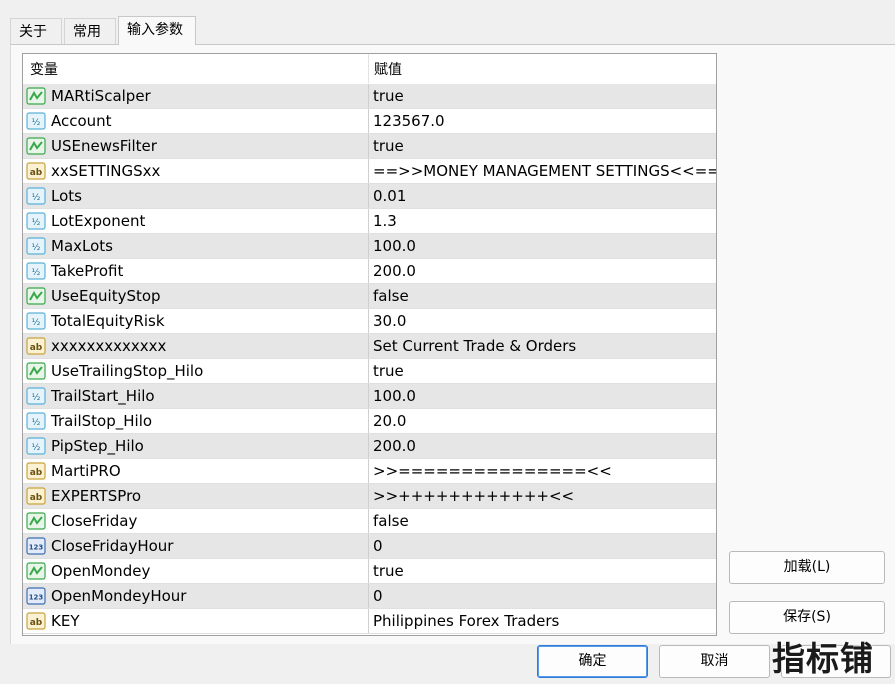 This screenshot has width=895, height=684. Describe the element at coordinates (369, 571) in the screenshot. I see `table-row: OpenMondey true` at that location.